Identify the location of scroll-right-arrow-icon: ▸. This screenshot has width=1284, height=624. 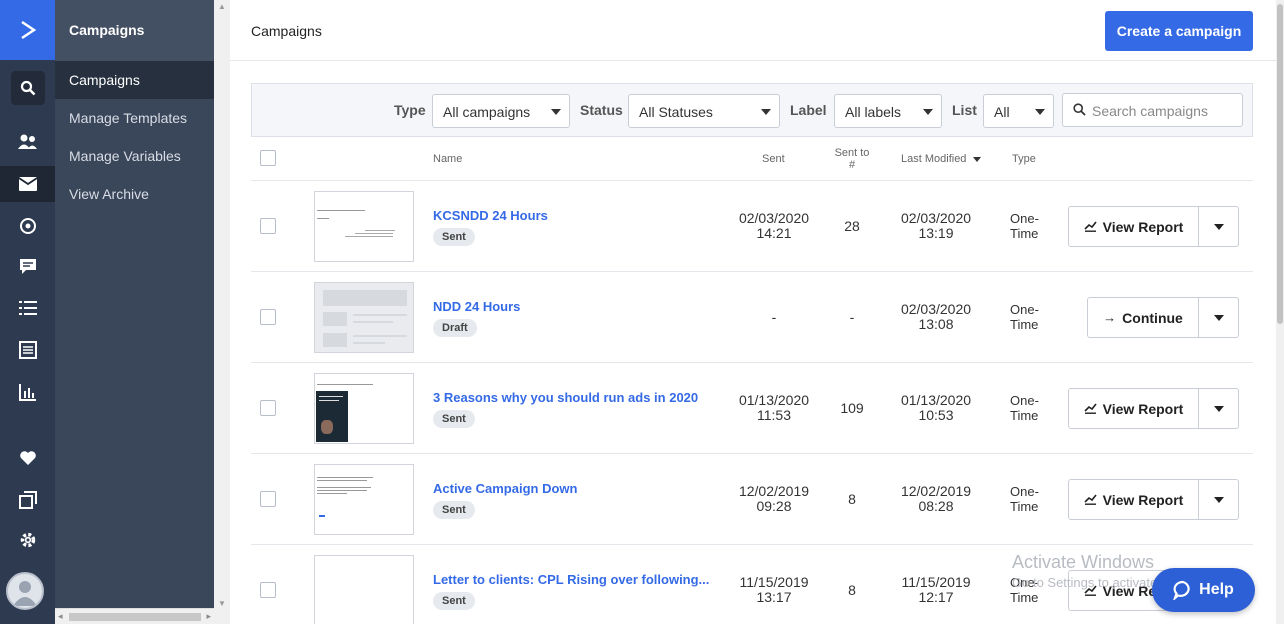
(208, 616).